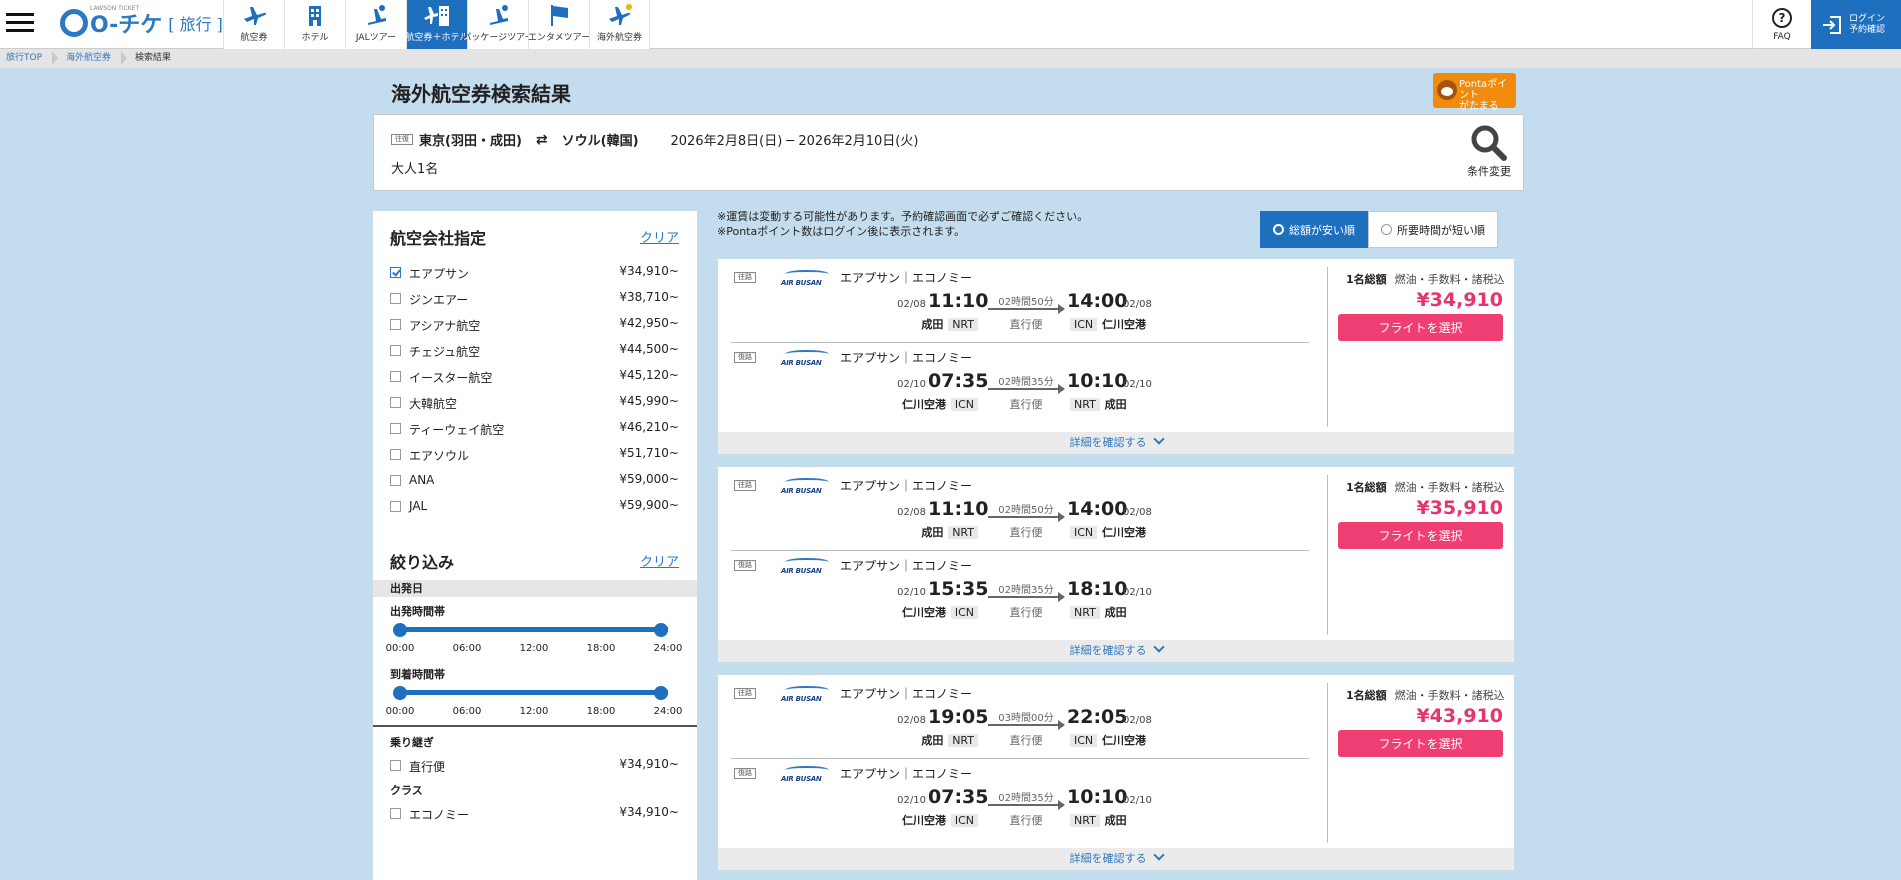  I want to click on departure-airport-name: 成田, so click(932, 324).